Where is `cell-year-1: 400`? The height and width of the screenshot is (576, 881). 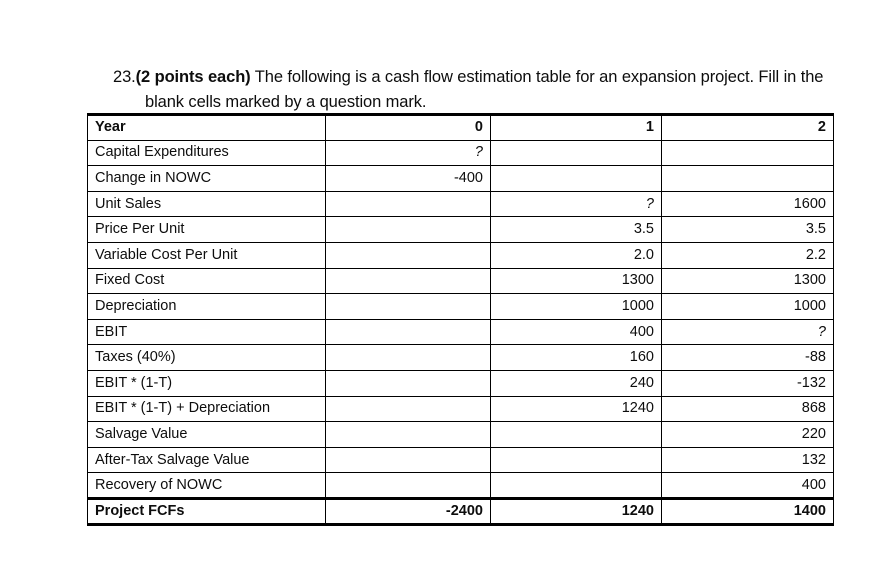
cell-year-1: 400 is located at coordinates (576, 332).